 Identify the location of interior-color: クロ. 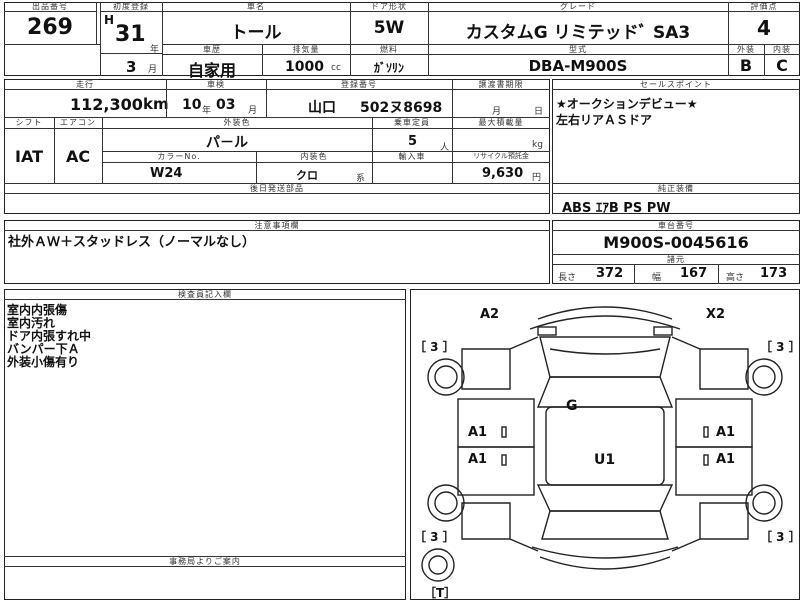
(307, 175).